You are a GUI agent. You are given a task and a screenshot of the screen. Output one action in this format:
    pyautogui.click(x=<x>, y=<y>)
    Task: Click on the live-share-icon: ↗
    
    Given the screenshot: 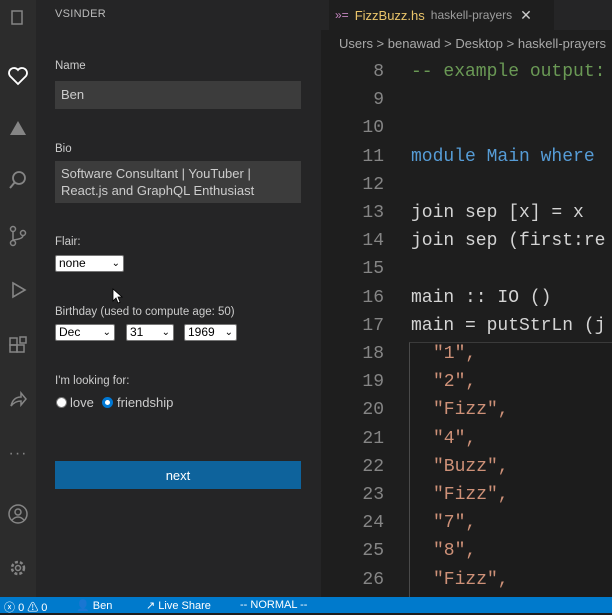 What is the action you would take?
    pyautogui.click(x=151, y=606)
    